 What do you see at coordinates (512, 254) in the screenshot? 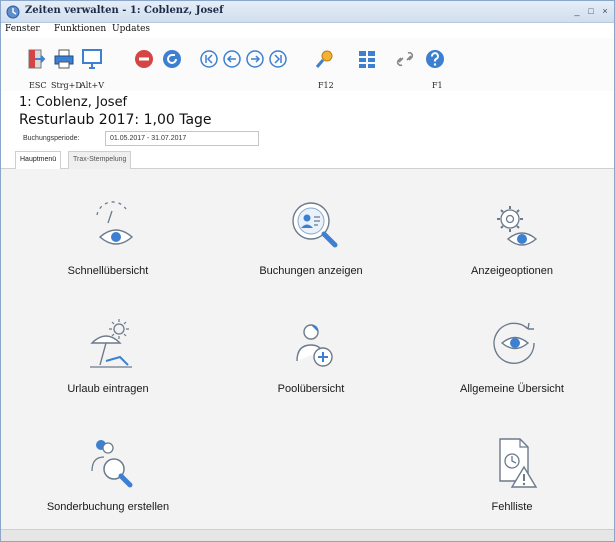
I see `tile-anzeigeoptionen: Anzeigeoptionen` at bounding box center [512, 254].